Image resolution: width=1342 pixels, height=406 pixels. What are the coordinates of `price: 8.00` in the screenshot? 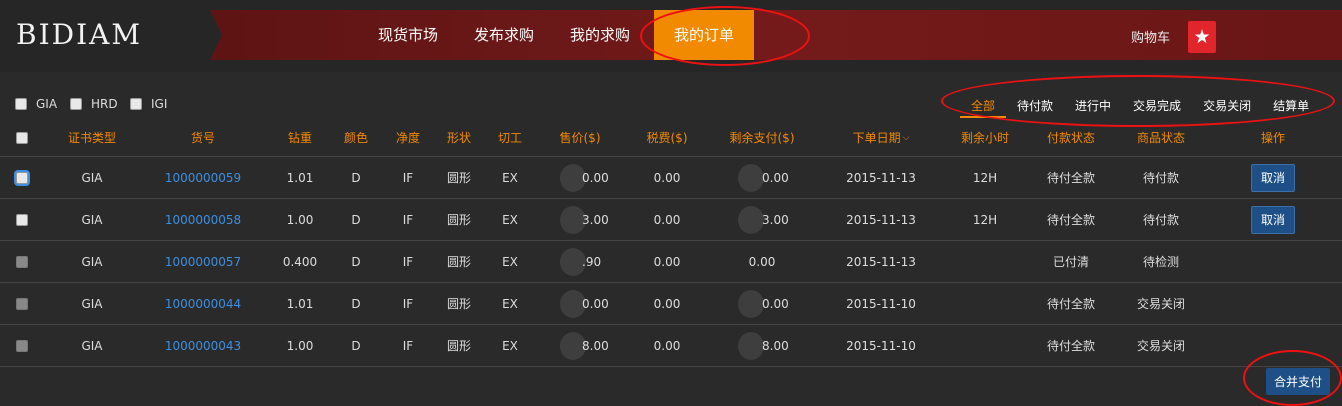 It's located at (595, 345).